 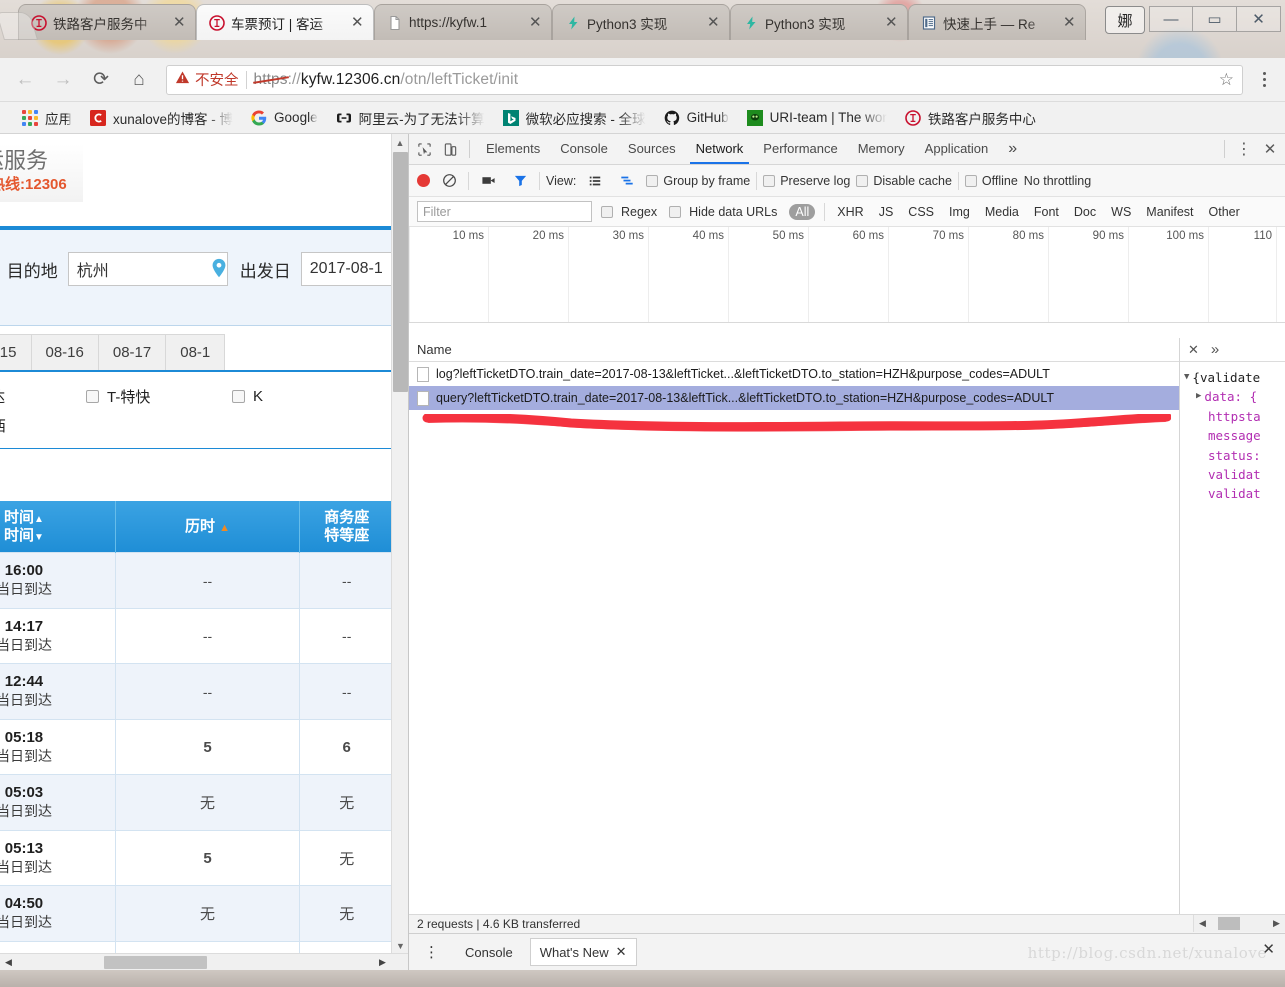 I want to click on chevron-right-icon: ▶, so click(x=1198, y=397).